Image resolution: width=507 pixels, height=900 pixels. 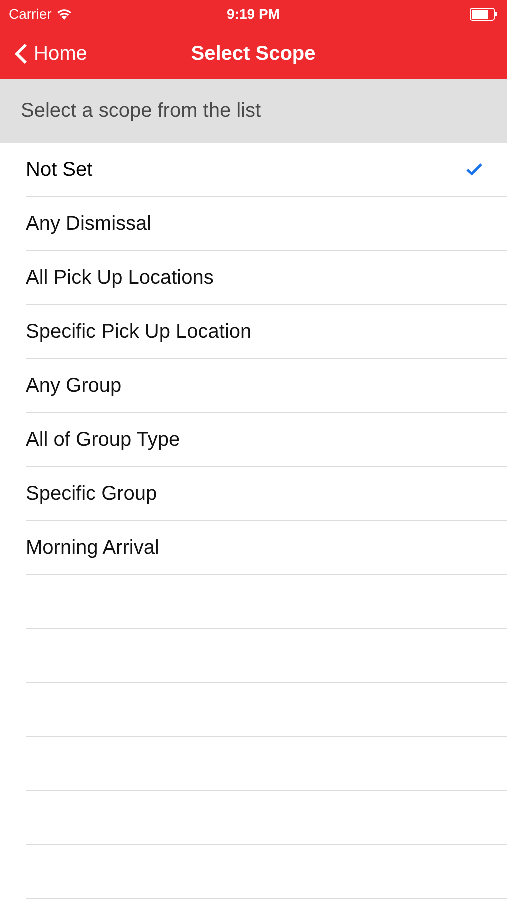 I want to click on scope-option: Morning Arrival, so click(x=266, y=548).